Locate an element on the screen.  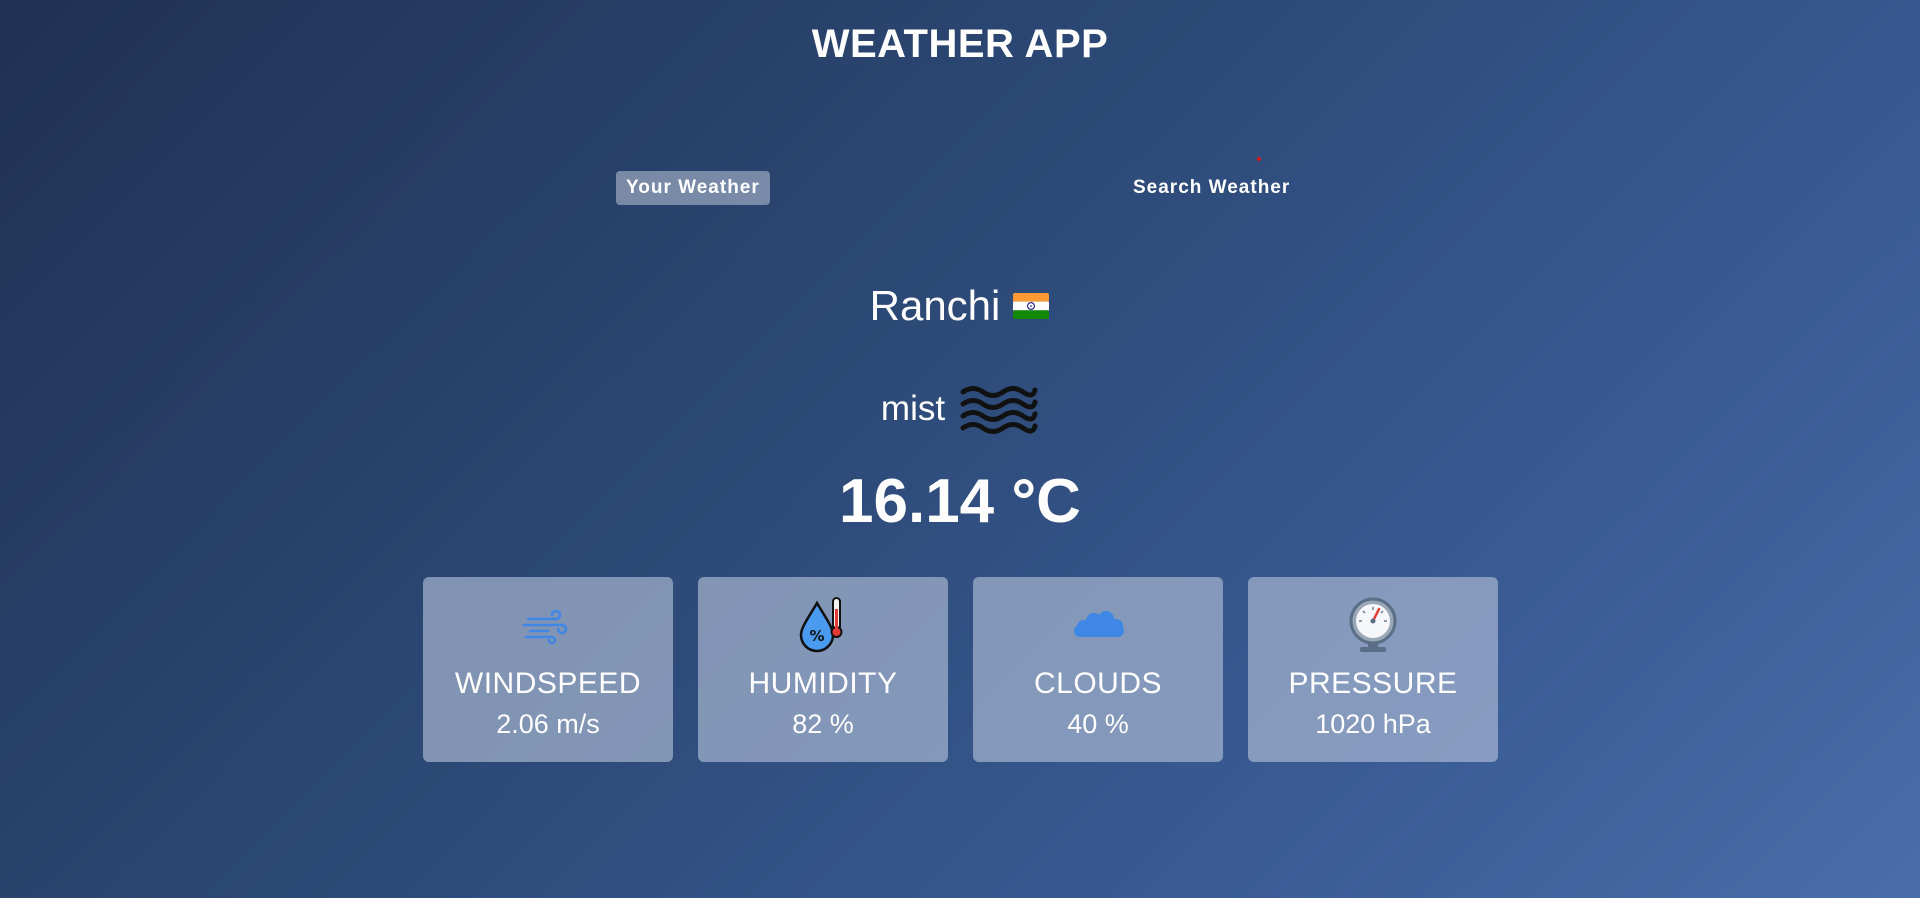
card-clouds: CLOUDS 40 % is located at coordinates (1098, 669).